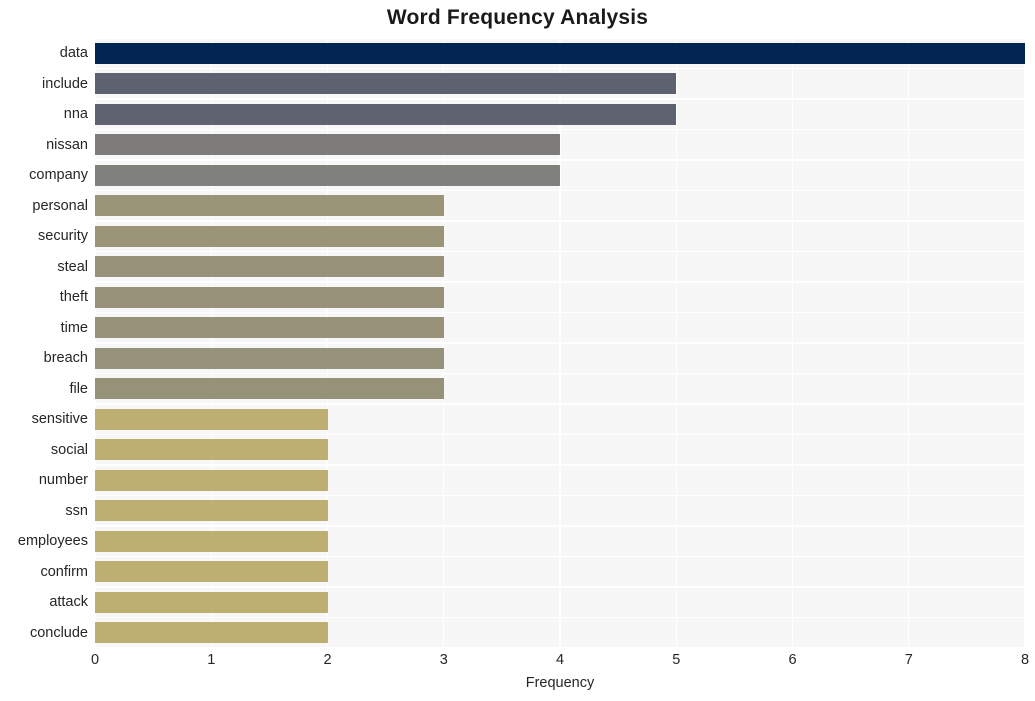 The height and width of the screenshot is (701, 1035). I want to click on y-axis-tick-label: time, so click(74, 327).